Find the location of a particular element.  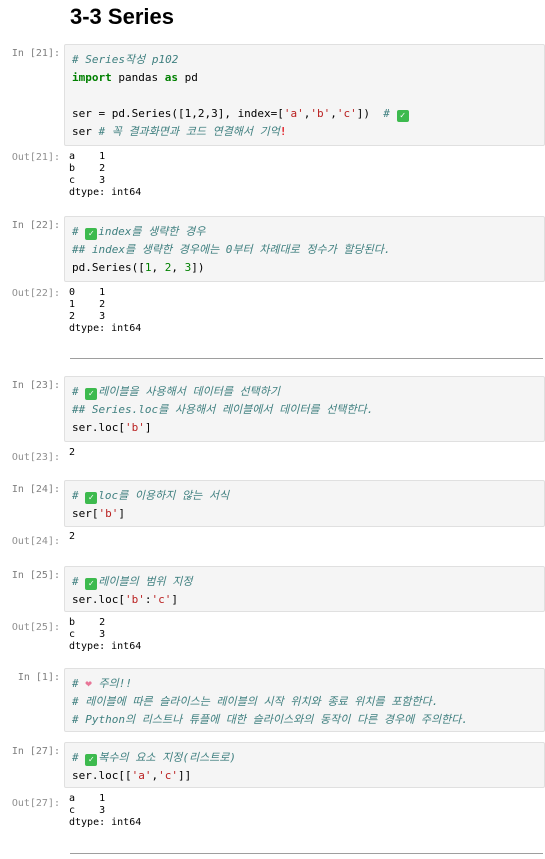

code-line: # ❤ 주의!! is located at coordinates (102, 683).